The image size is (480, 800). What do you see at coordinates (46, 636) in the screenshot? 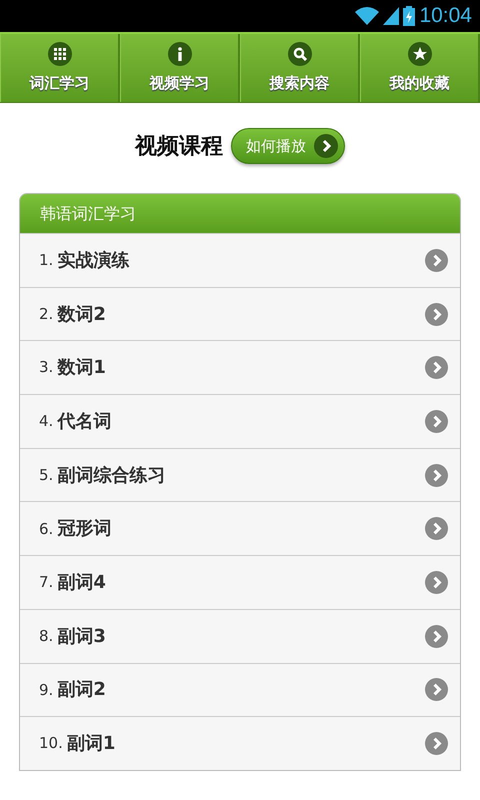
I see `item-number: 8.` at bounding box center [46, 636].